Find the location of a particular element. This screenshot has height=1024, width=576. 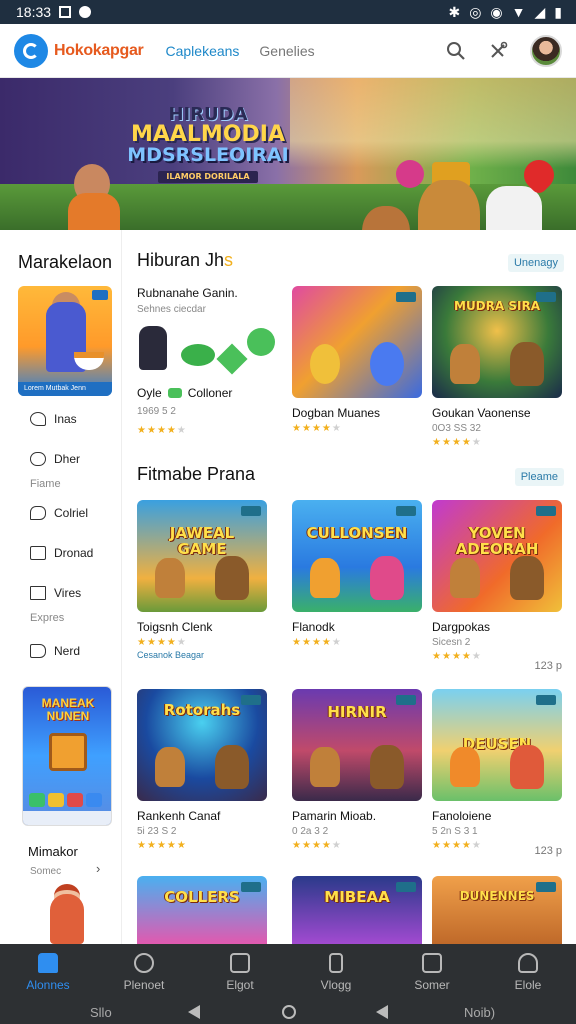

game-card: Dogban Muanes ★ ★ ★ ★ ★ is located at coordinates (357, 360).